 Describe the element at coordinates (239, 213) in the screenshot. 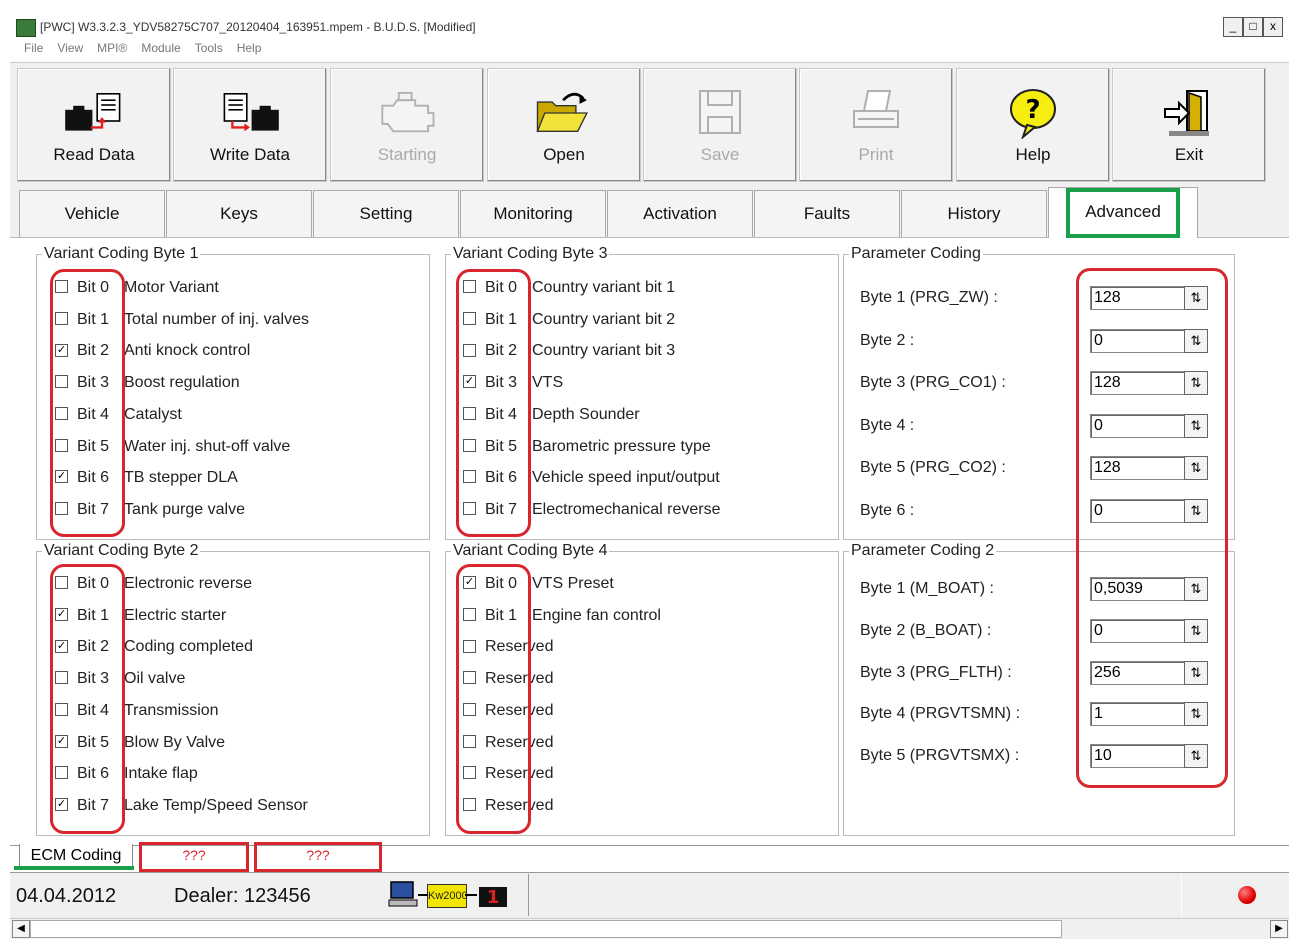

I see `tab-keys: Keys` at that location.